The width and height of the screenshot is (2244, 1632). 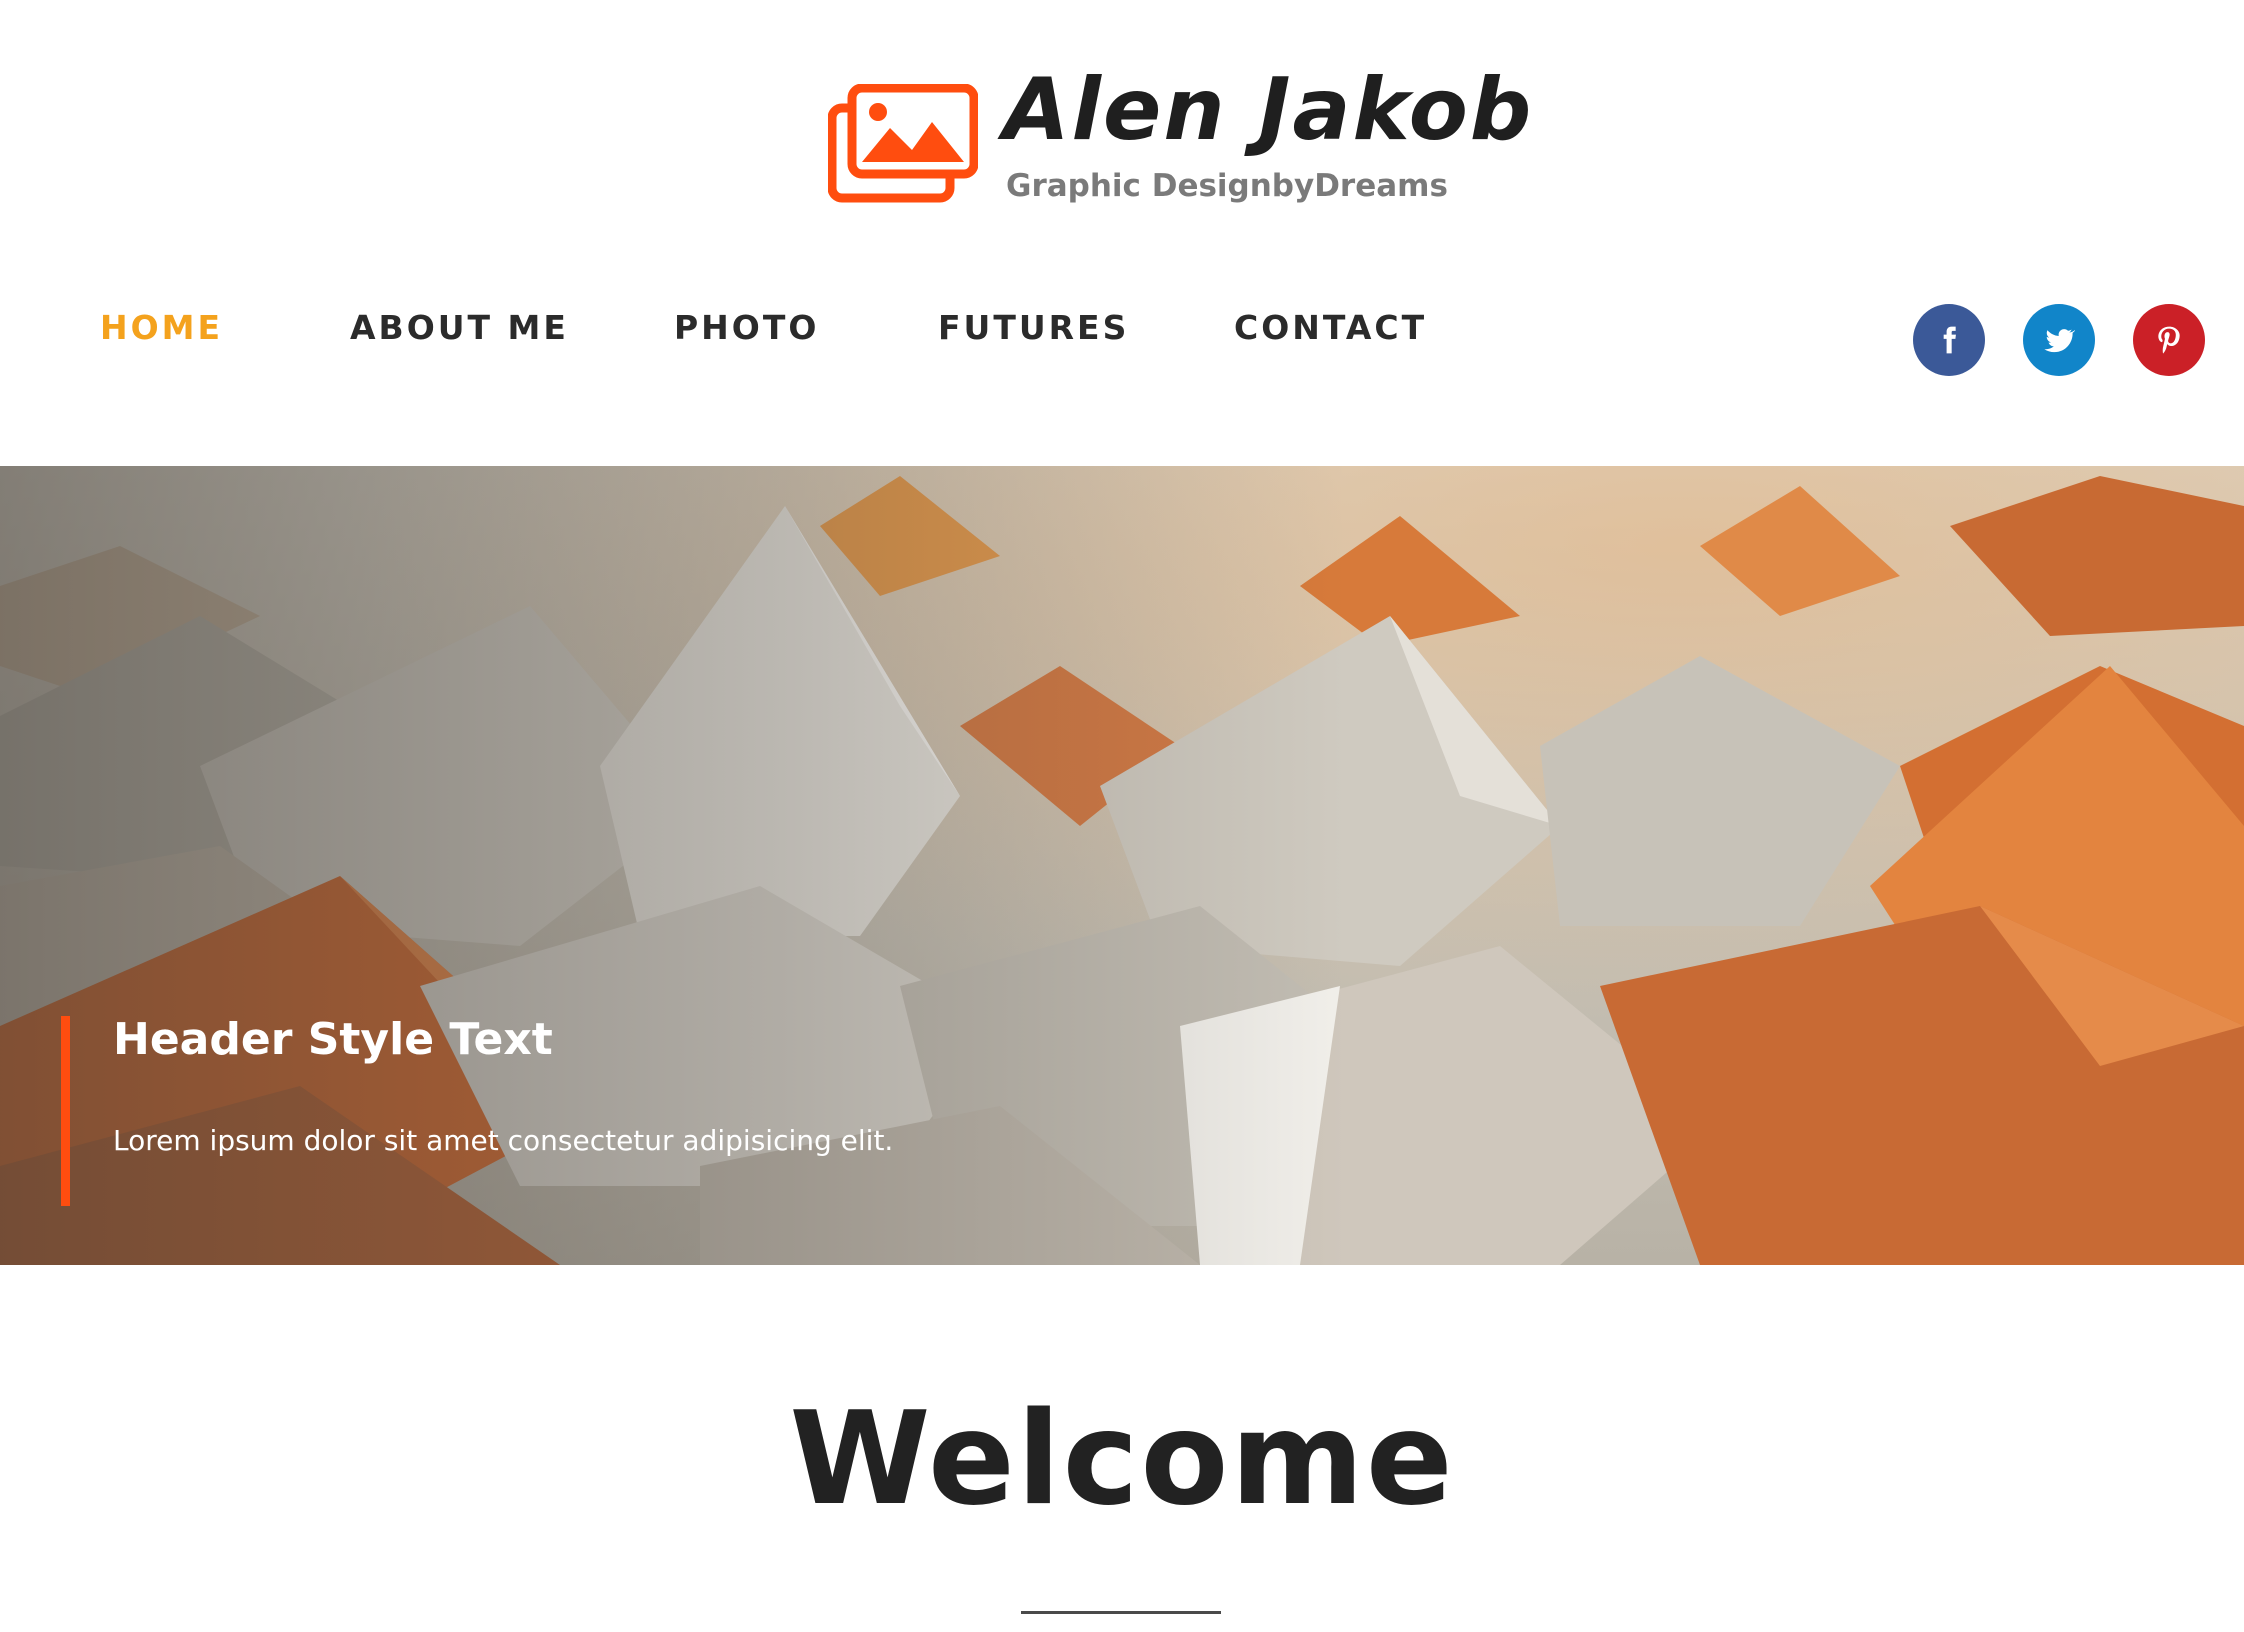 I want to click on facebook-button, so click(x=1949, y=340).